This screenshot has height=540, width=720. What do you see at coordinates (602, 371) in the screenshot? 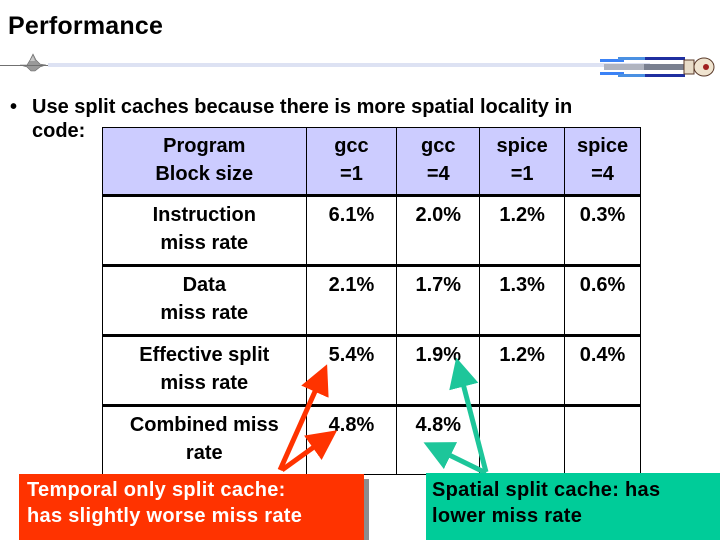
I see `value-cell: 0.4%` at bounding box center [602, 371].